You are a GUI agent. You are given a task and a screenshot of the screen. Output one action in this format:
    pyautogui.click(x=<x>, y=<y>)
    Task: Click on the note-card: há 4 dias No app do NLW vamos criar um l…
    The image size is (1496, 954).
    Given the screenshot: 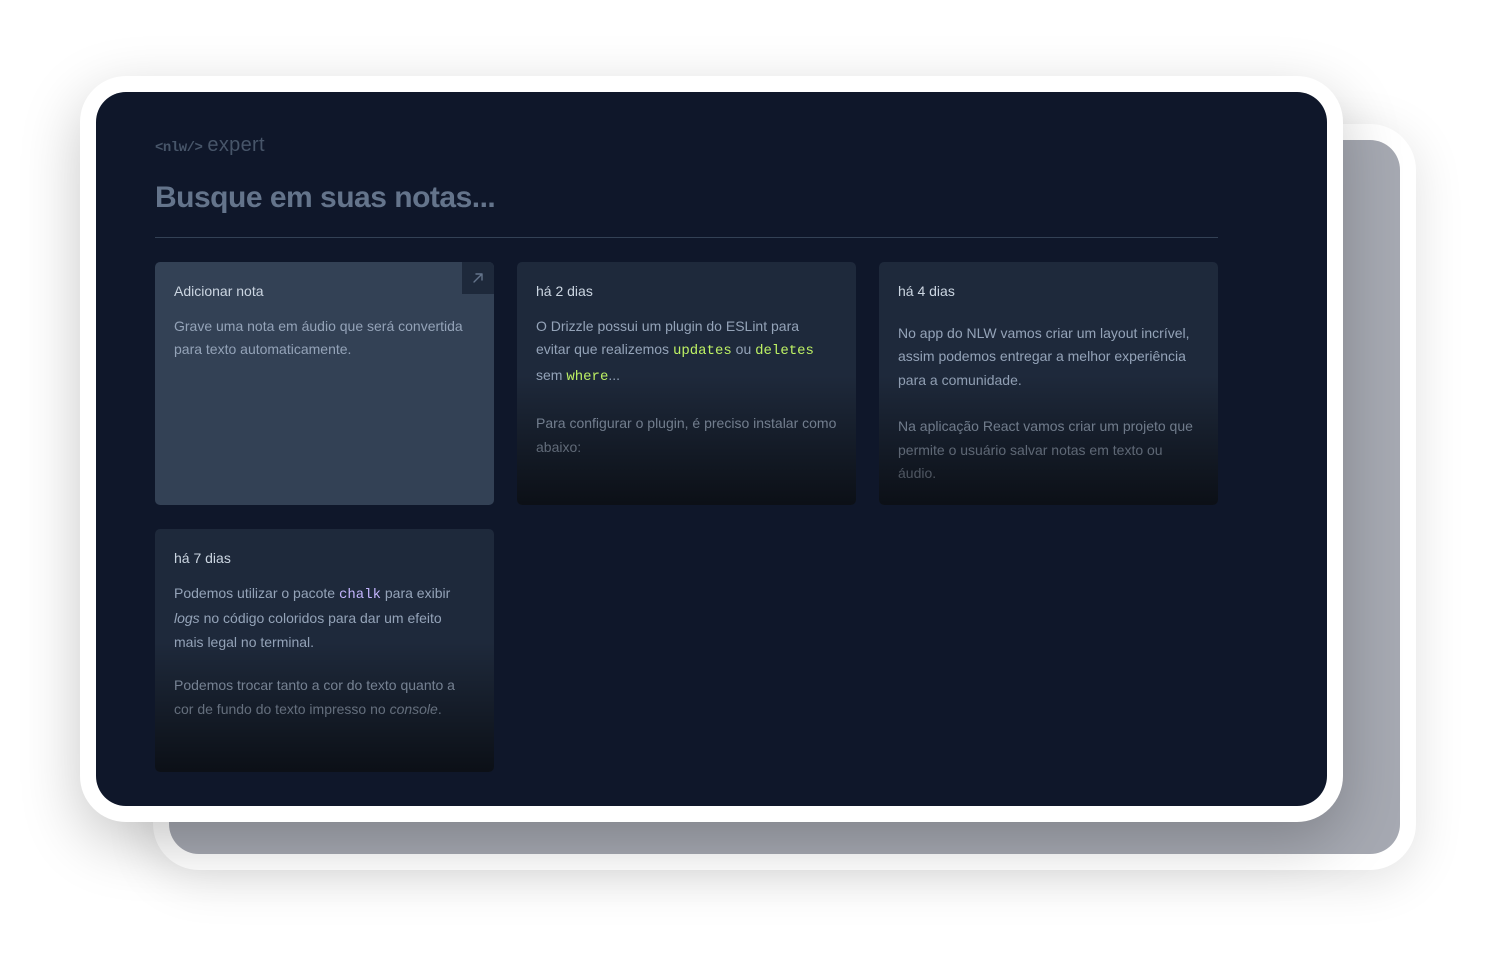 What is the action you would take?
    pyautogui.click(x=1048, y=383)
    